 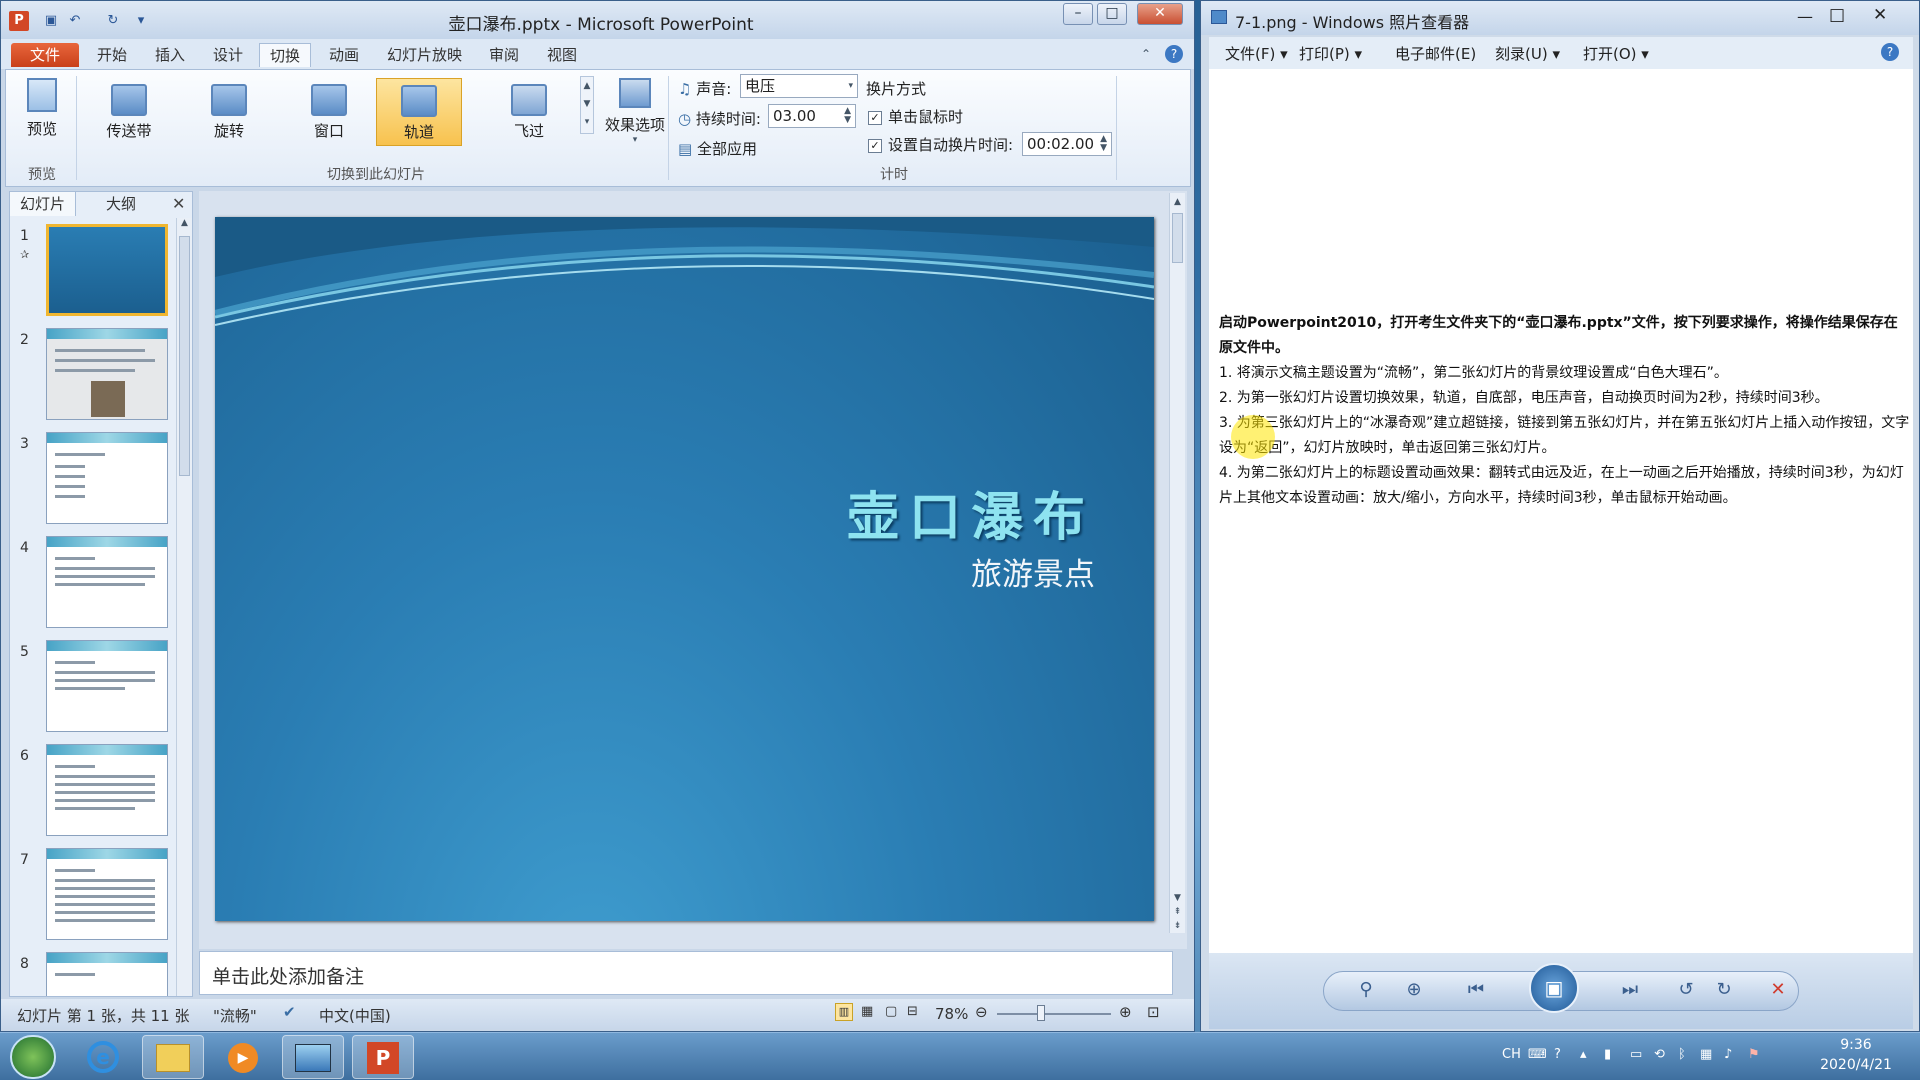 What do you see at coordinates (1856, 1065) in the screenshot?
I see `clock-date: 2020/4/21` at bounding box center [1856, 1065].